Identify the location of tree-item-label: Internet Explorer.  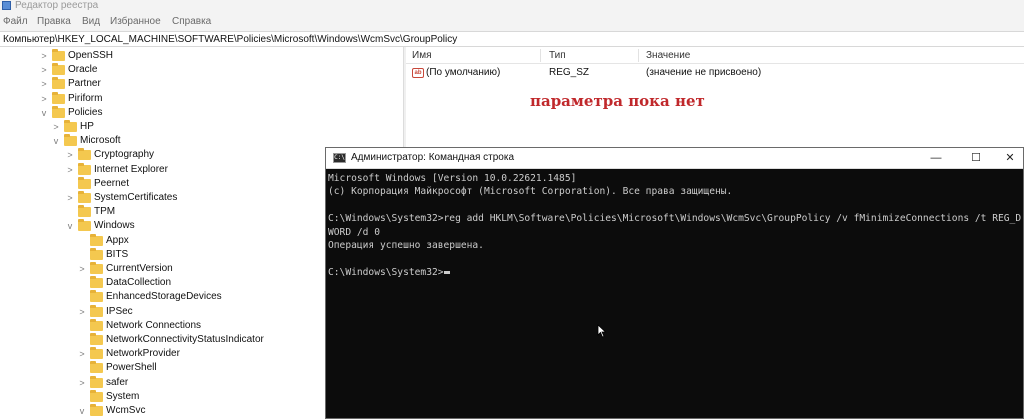
(131, 169).